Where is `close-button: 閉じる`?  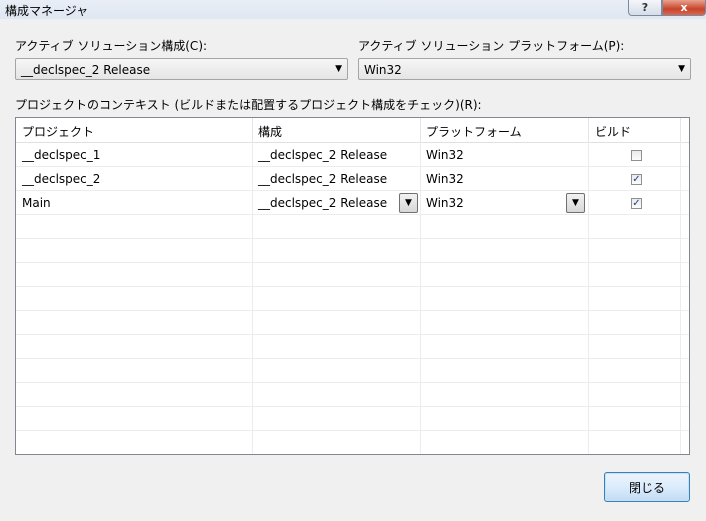 close-button: 閉じる is located at coordinates (647, 487).